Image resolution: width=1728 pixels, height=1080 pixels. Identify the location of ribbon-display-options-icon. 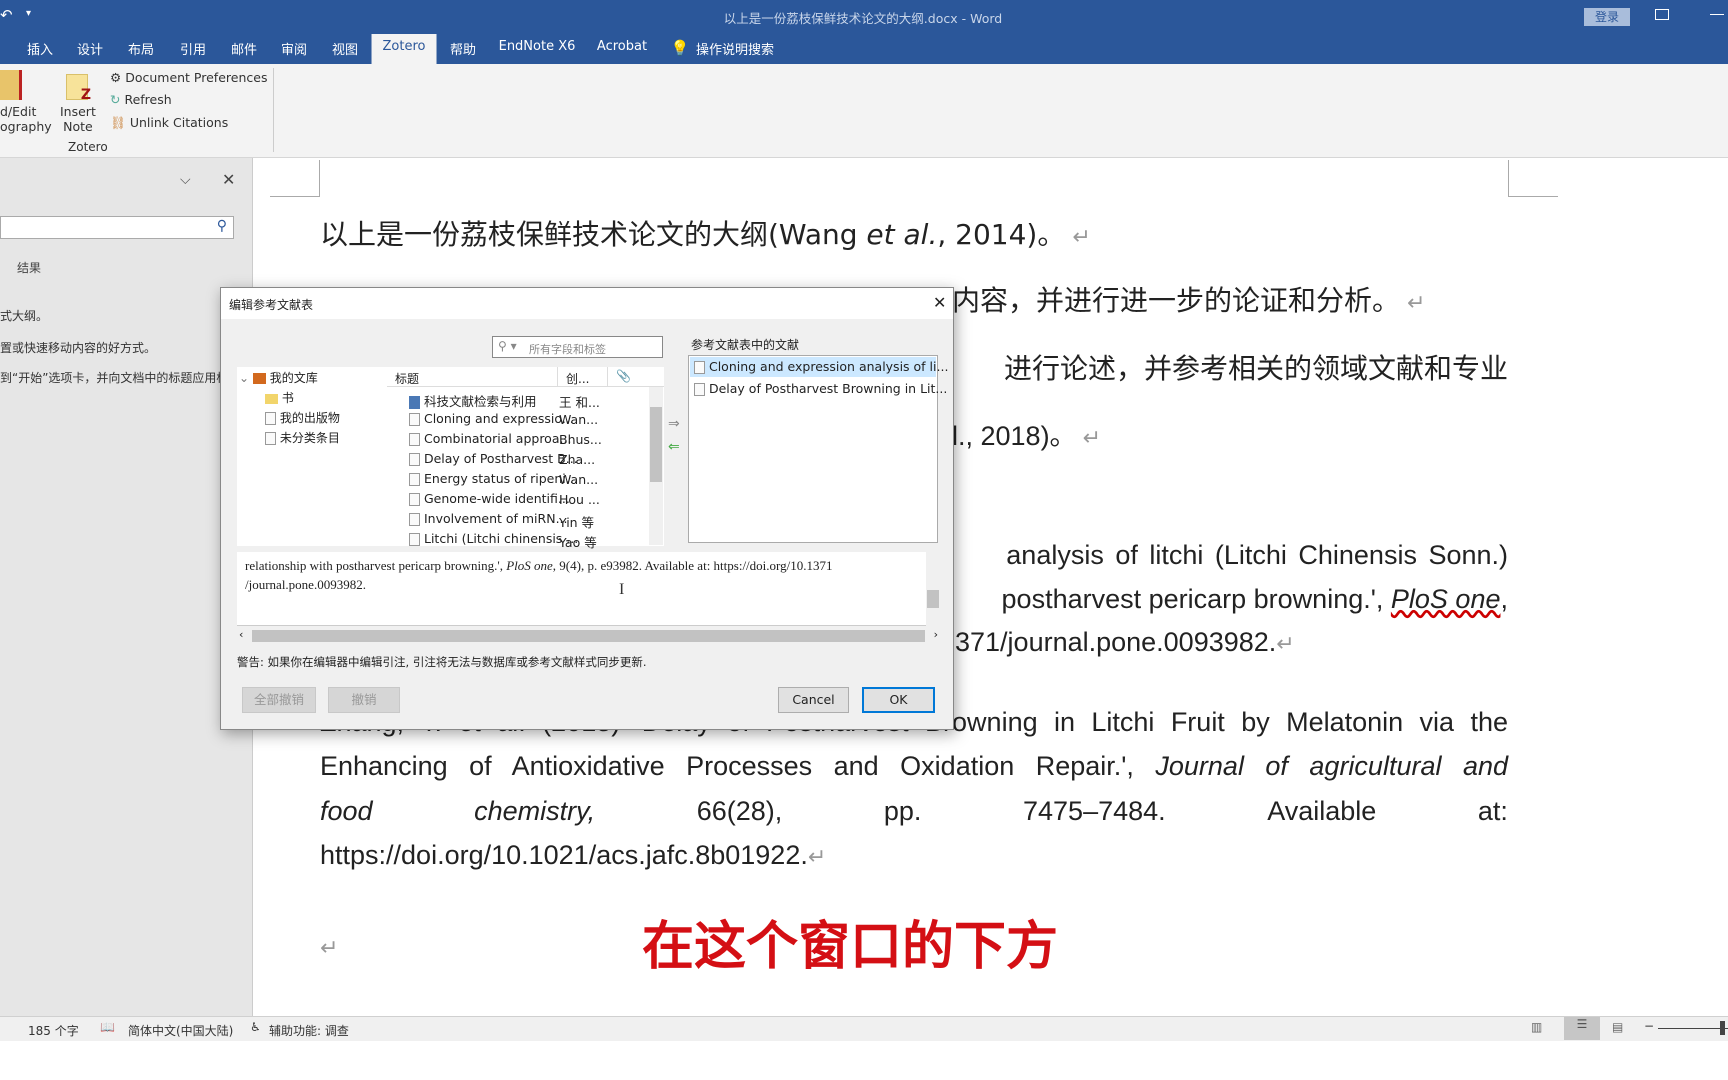
(1662, 14).